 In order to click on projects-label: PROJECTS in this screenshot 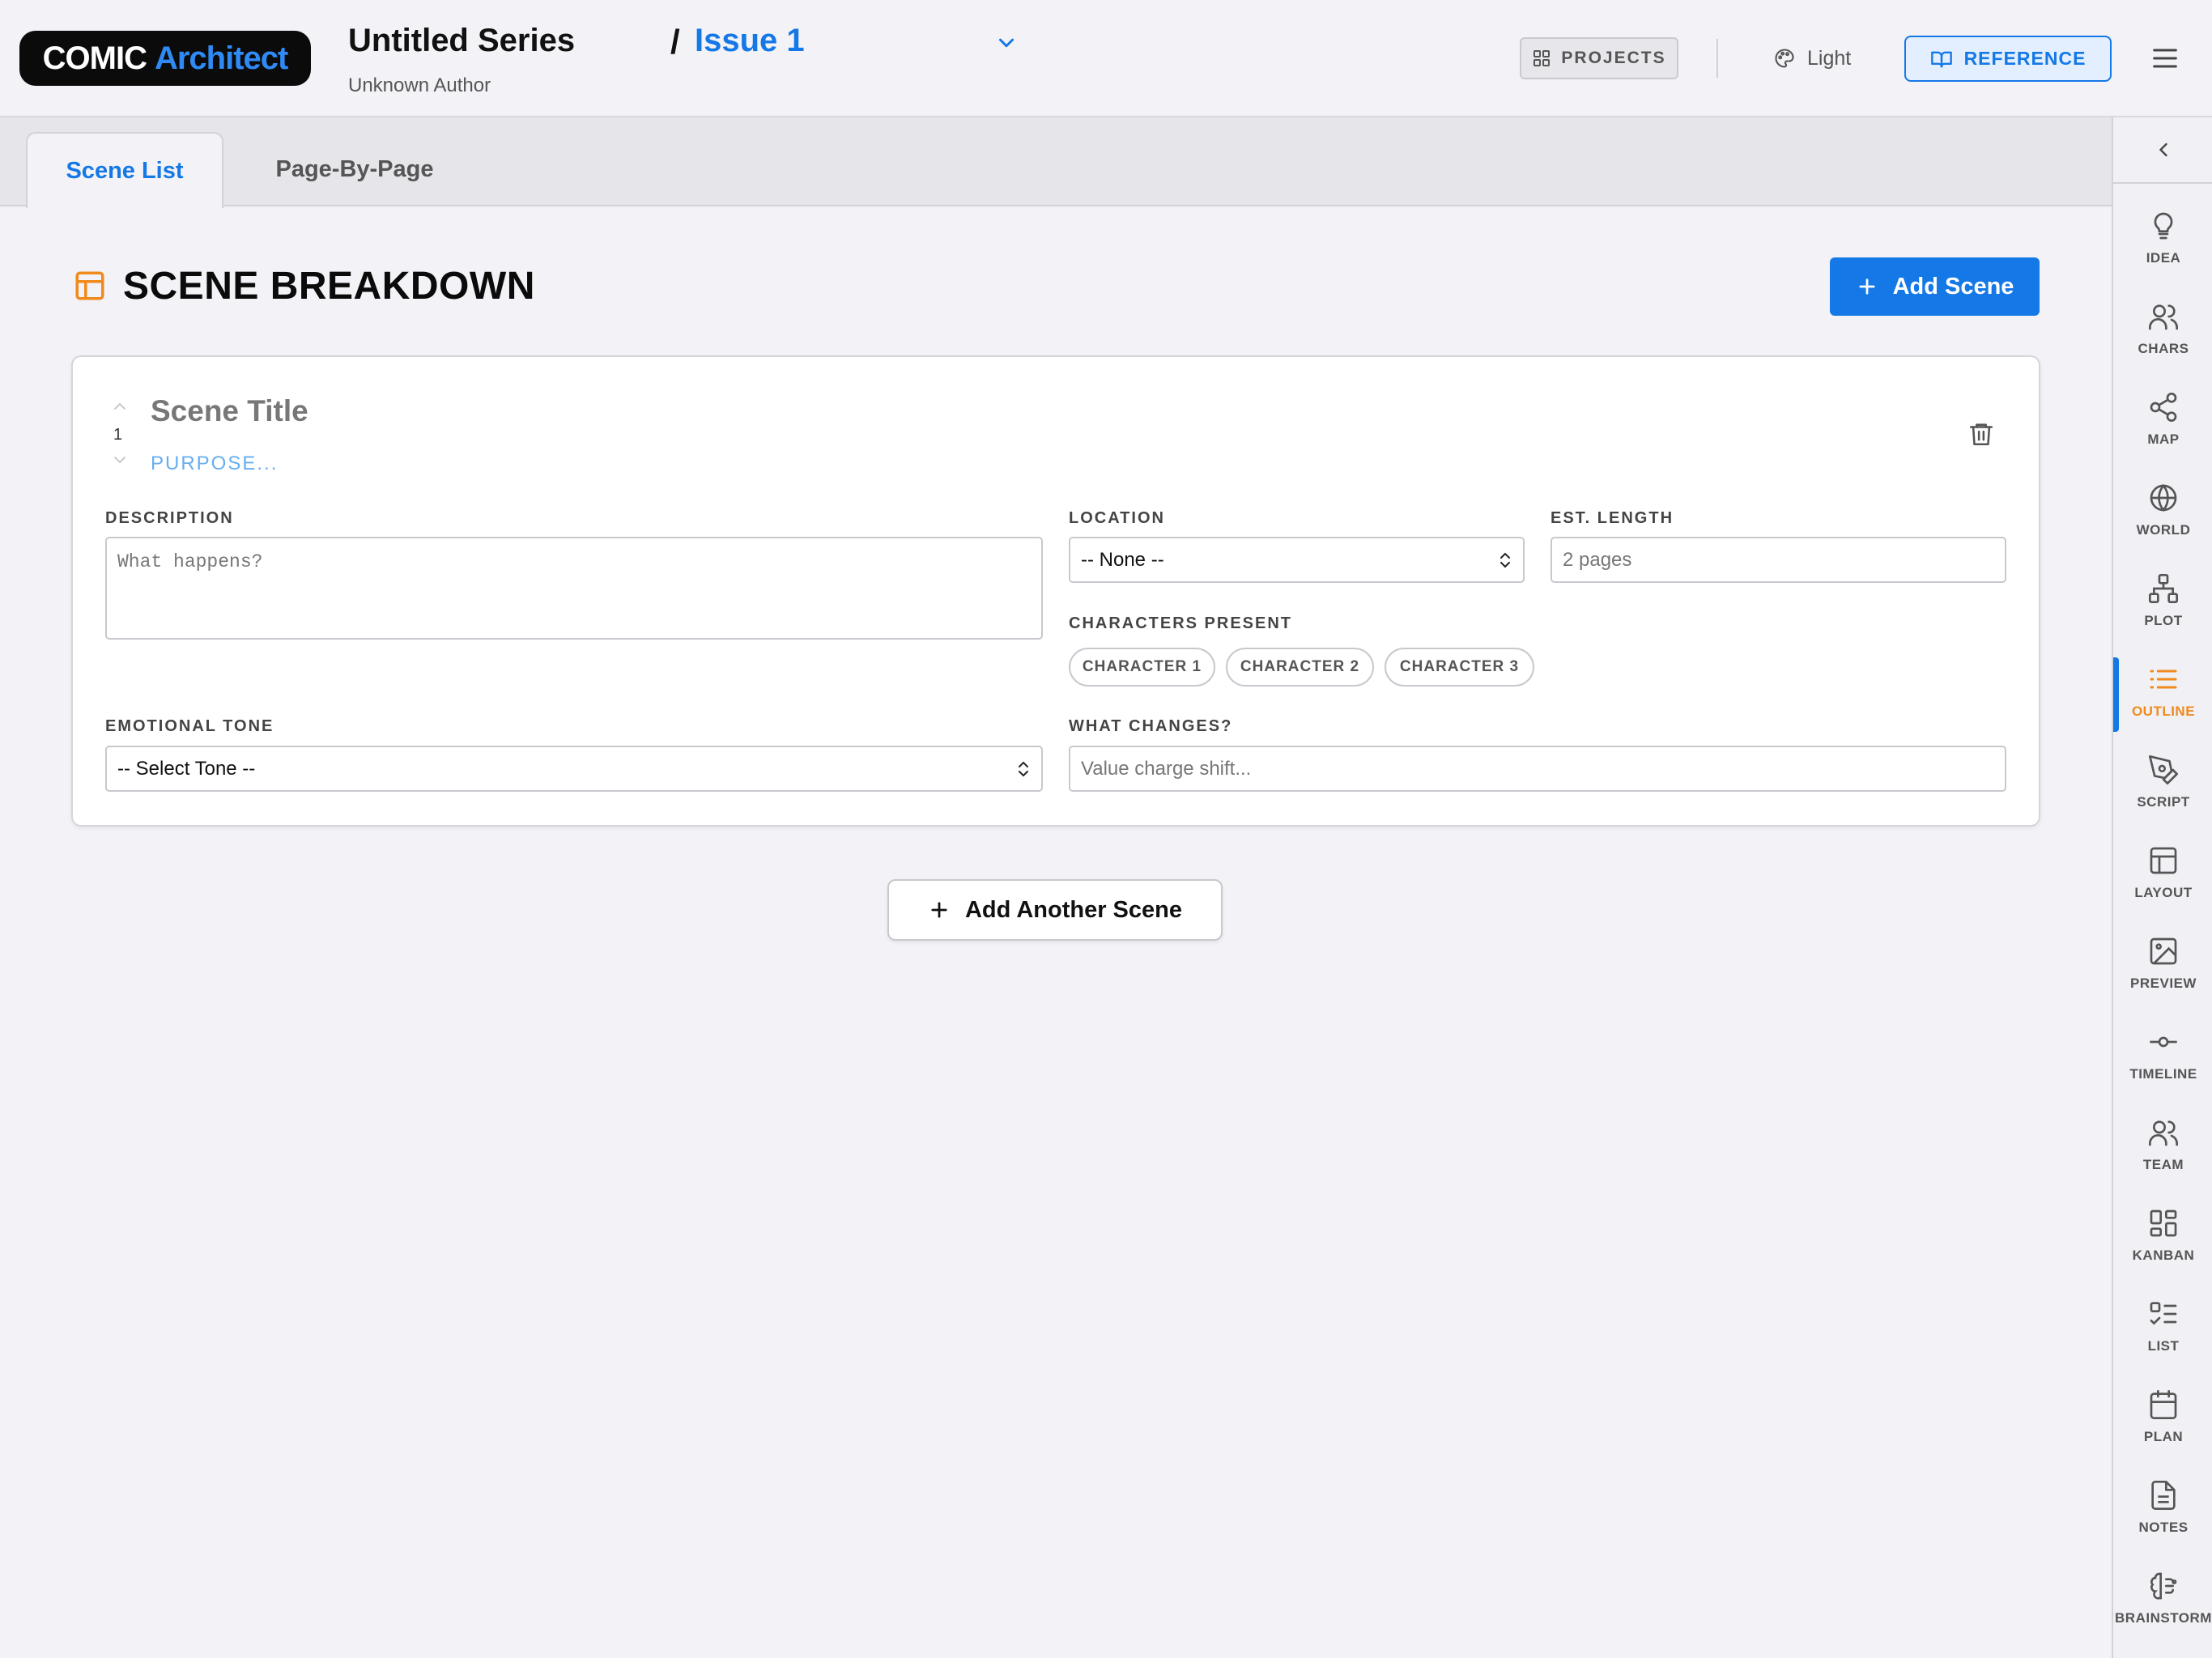, I will do `click(1614, 58)`.